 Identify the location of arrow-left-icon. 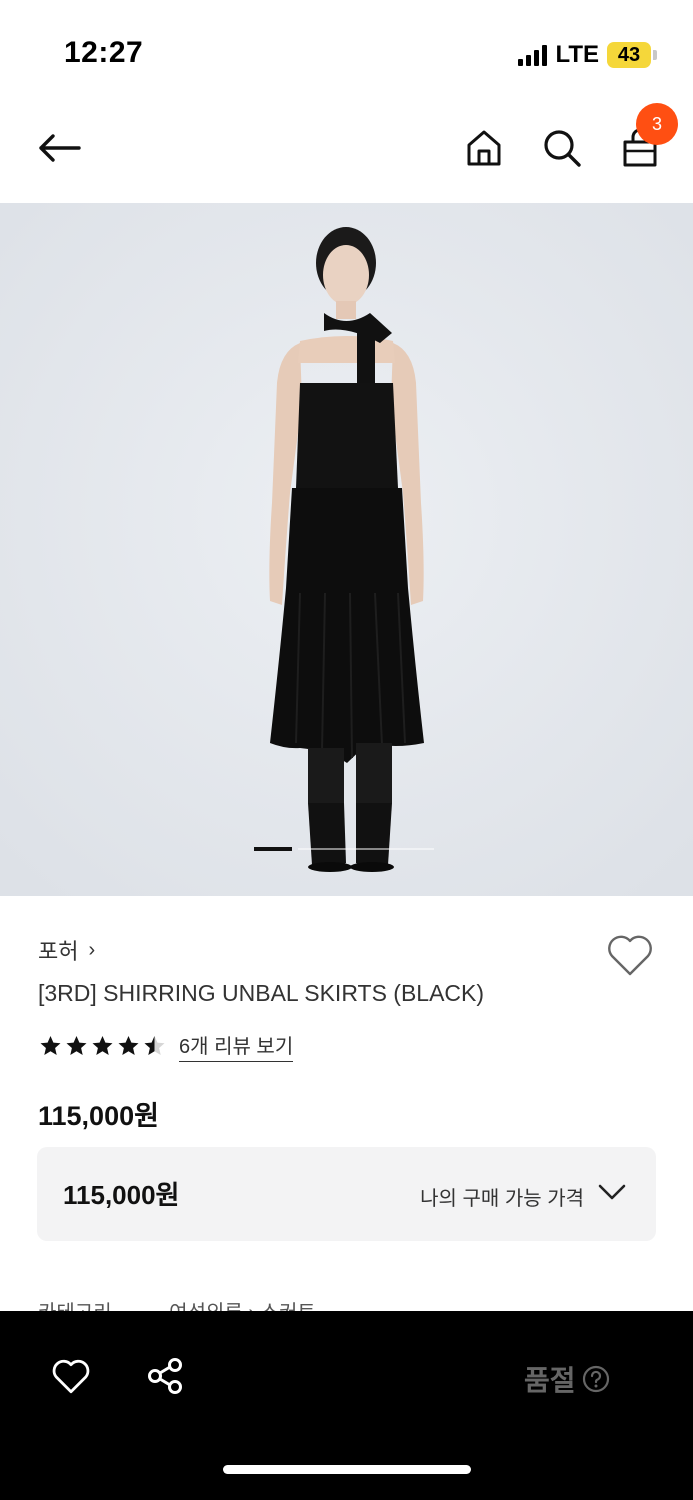
(60, 148).